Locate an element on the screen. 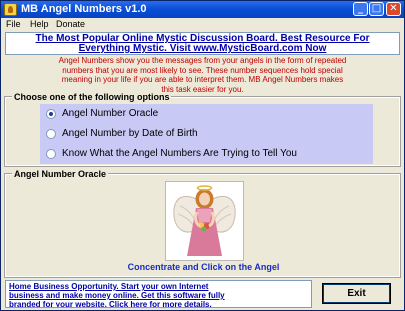 The height and width of the screenshot is (311, 405). oracle-legend: Angel Number Oracle is located at coordinates (60, 174).